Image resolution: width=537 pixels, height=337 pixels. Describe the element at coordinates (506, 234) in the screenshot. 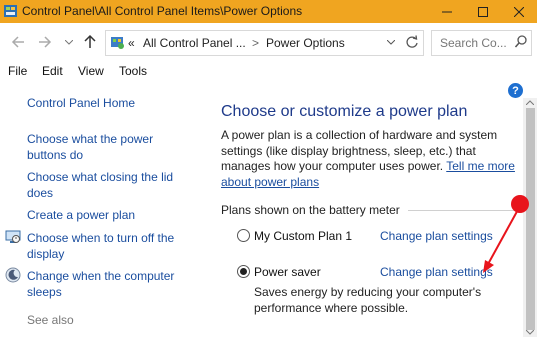

I see `annotation-arrow` at that location.